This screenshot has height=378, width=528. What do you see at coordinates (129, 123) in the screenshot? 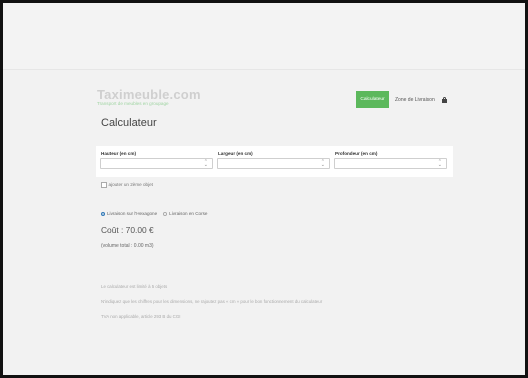
I see `page-title: Calculateur` at bounding box center [129, 123].